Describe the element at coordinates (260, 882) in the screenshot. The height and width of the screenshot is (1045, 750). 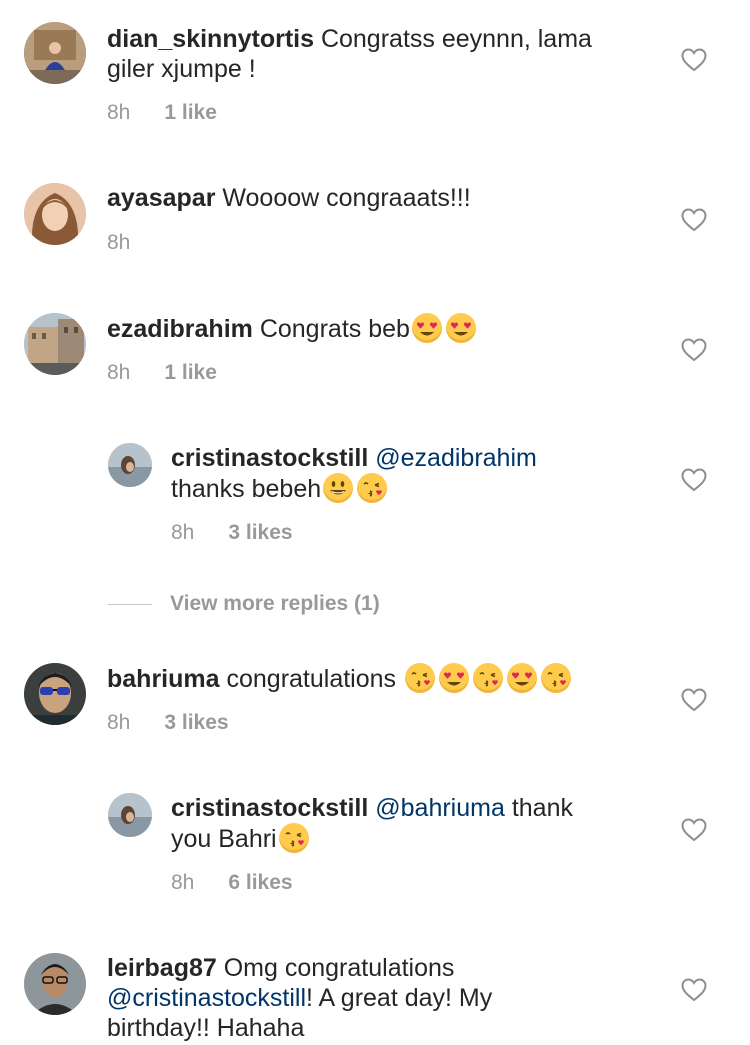
I see `comment-likes: 6 likes` at that location.